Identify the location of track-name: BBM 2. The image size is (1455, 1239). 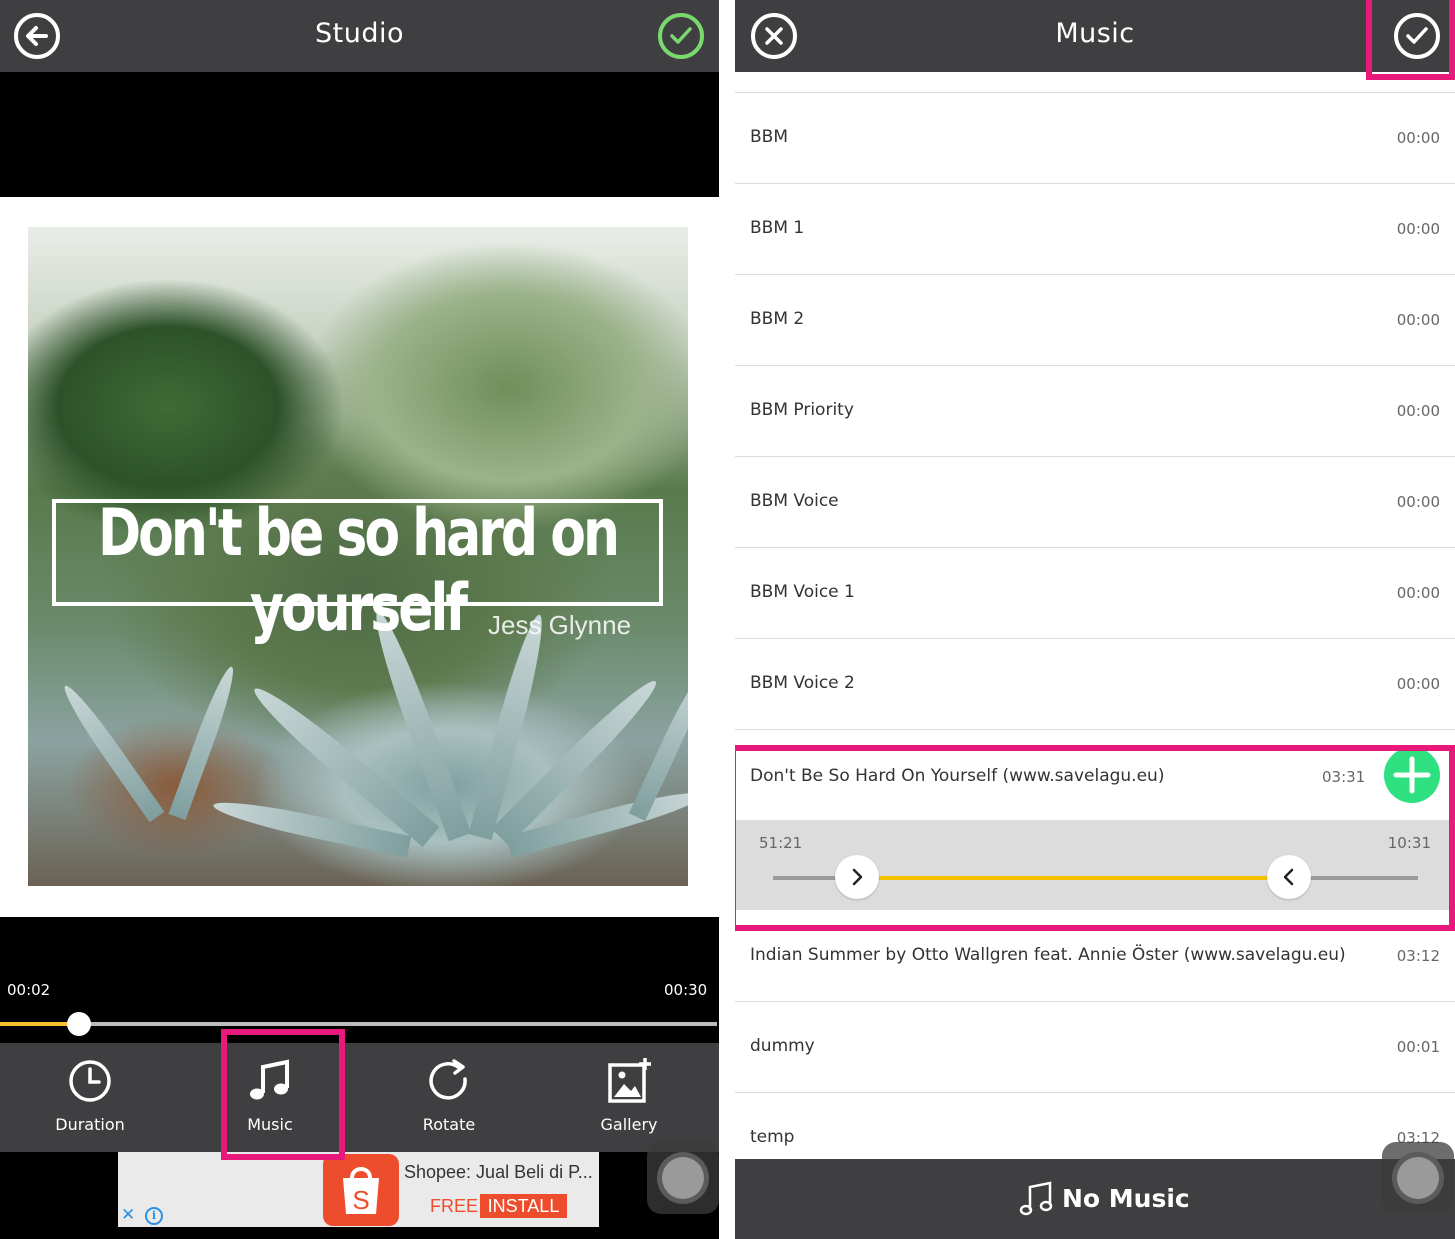
(777, 319).